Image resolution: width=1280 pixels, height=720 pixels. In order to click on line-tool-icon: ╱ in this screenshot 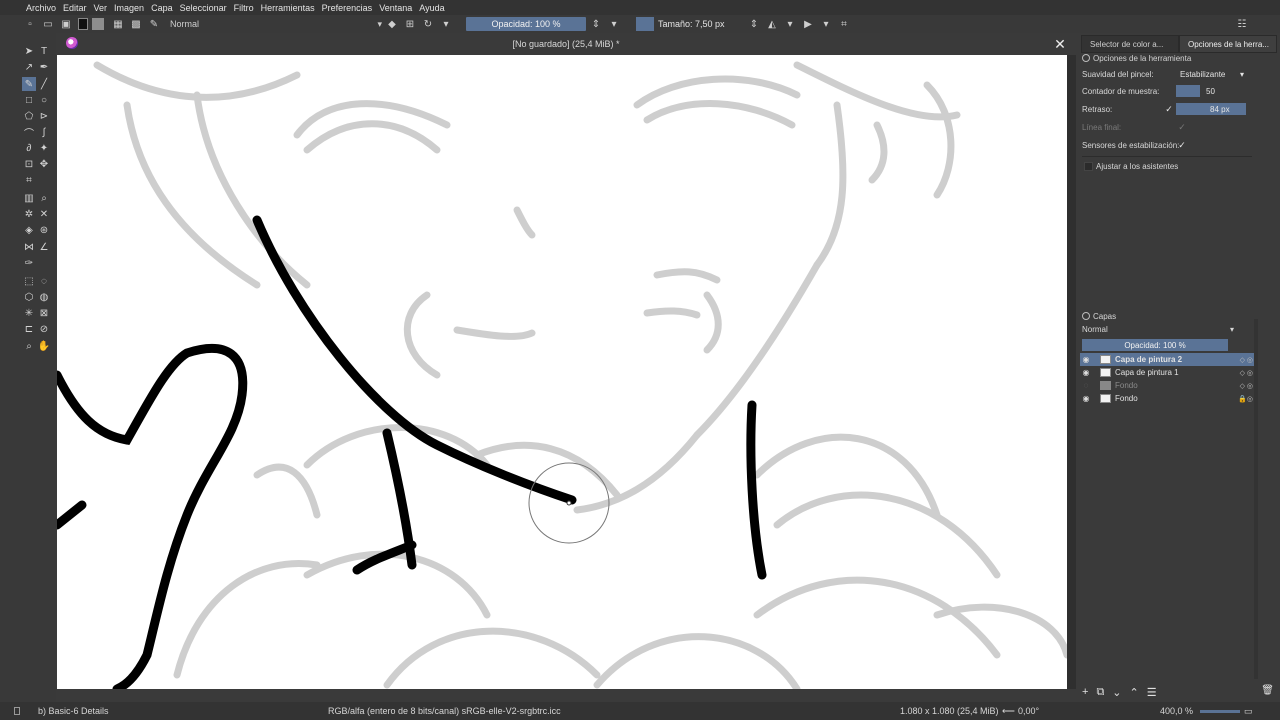, I will do `click(44, 84)`.